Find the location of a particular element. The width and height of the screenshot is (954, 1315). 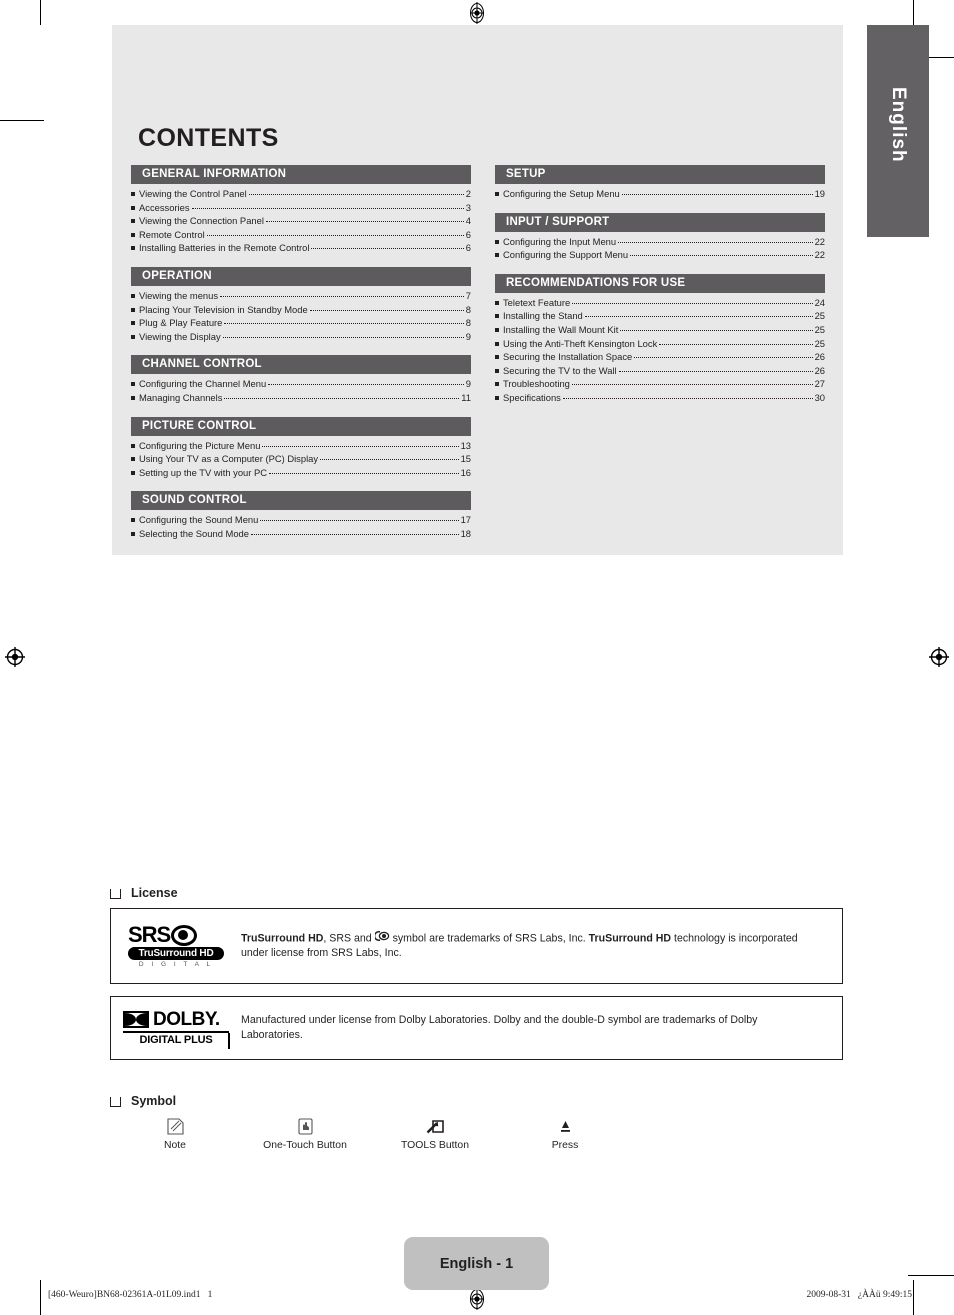

crop-mark-top-left is located at coordinates (40, 12).